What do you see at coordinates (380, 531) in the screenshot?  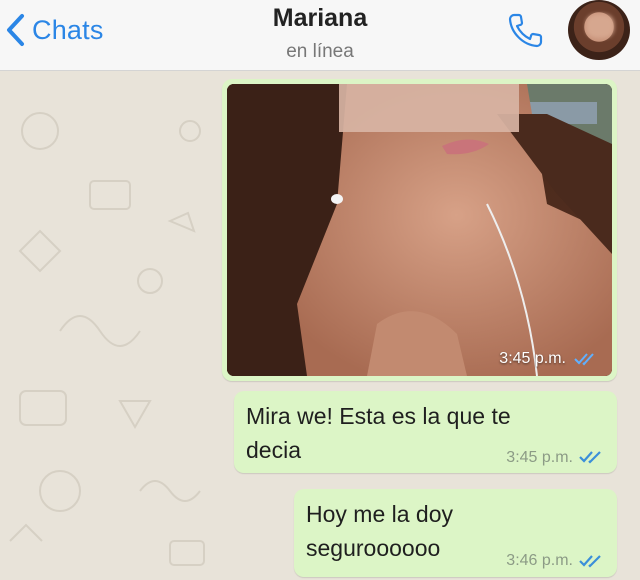 I see `message-text: Hoy me la doy seguroooooo` at bounding box center [380, 531].